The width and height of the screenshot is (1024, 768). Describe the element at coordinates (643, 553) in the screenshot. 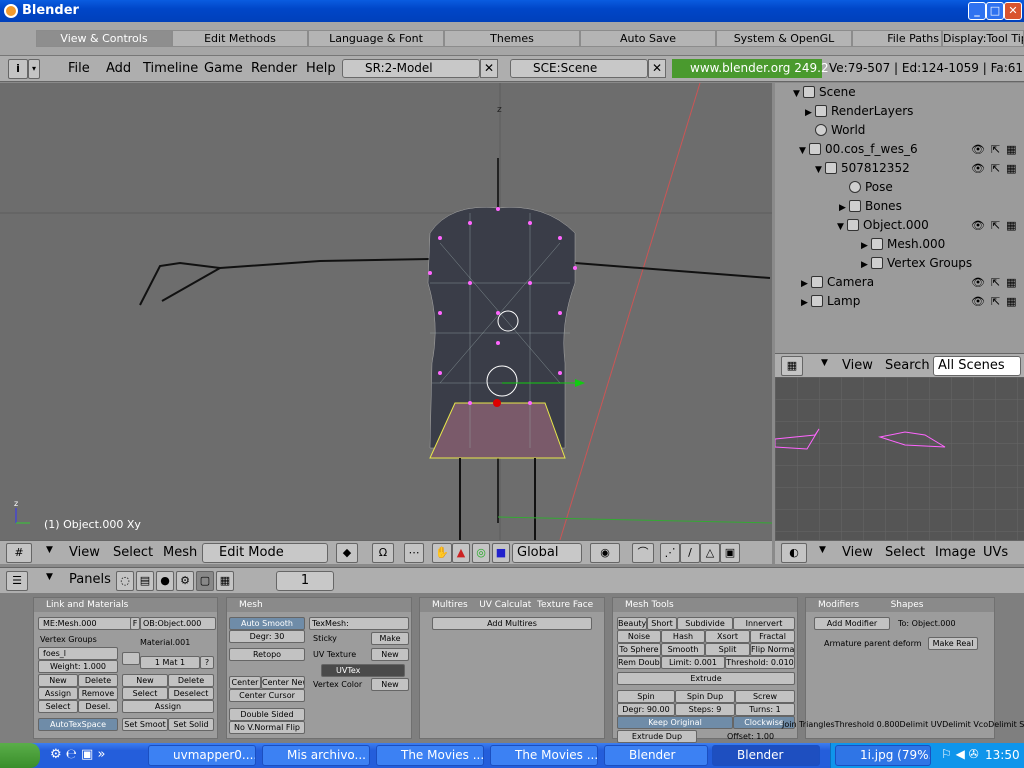

I see `occlude-icon: ⌒` at that location.